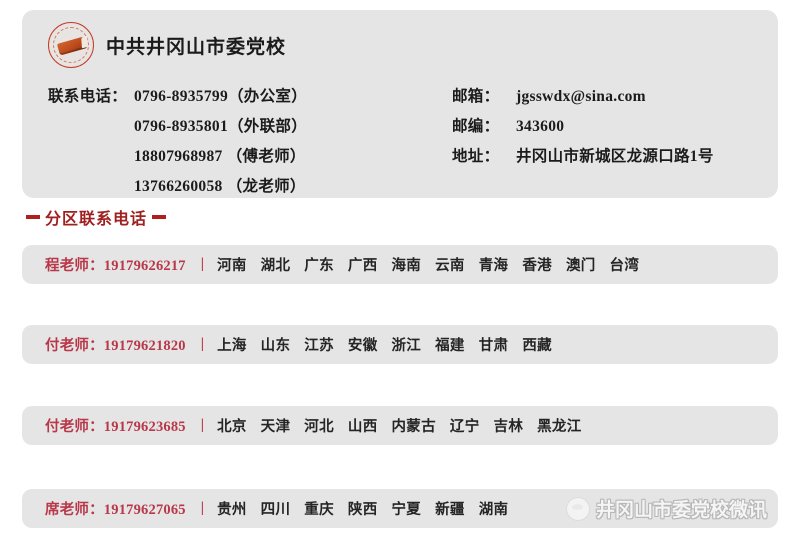 The width and height of the screenshot is (800, 548). What do you see at coordinates (493, 346) in the screenshot?
I see `province-item: 甘肃` at bounding box center [493, 346].